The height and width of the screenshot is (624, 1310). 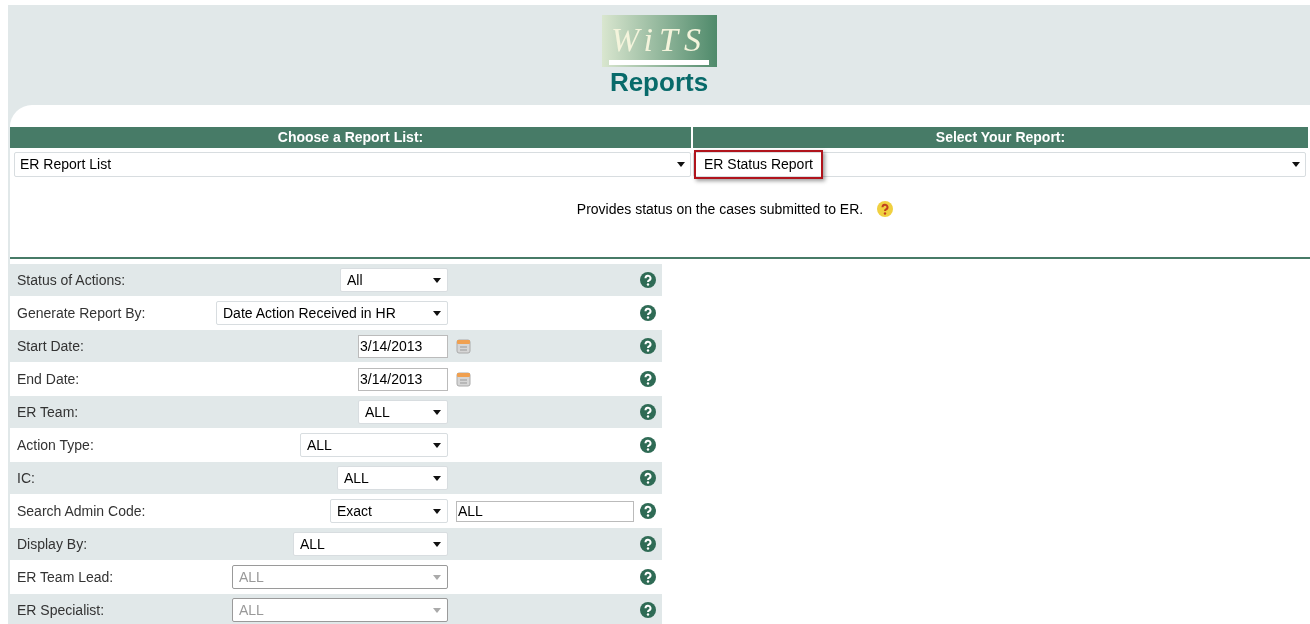 What do you see at coordinates (55, 445) in the screenshot?
I see `field-label: Action Type:` at bounding box center [55, 445].